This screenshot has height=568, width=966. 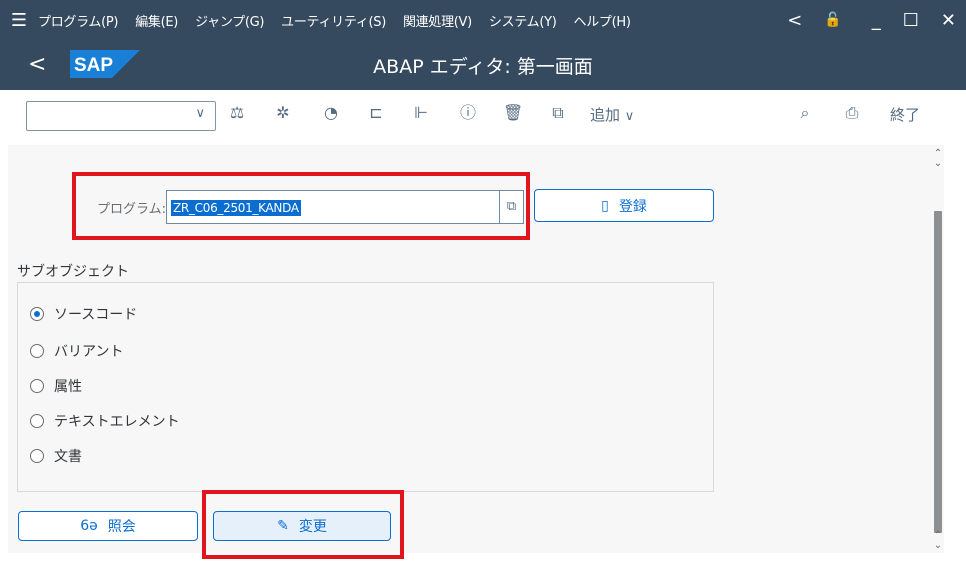 I want to click on window-controls: < 🔓 _ ☐ ✕, so click(x=860, y=20).